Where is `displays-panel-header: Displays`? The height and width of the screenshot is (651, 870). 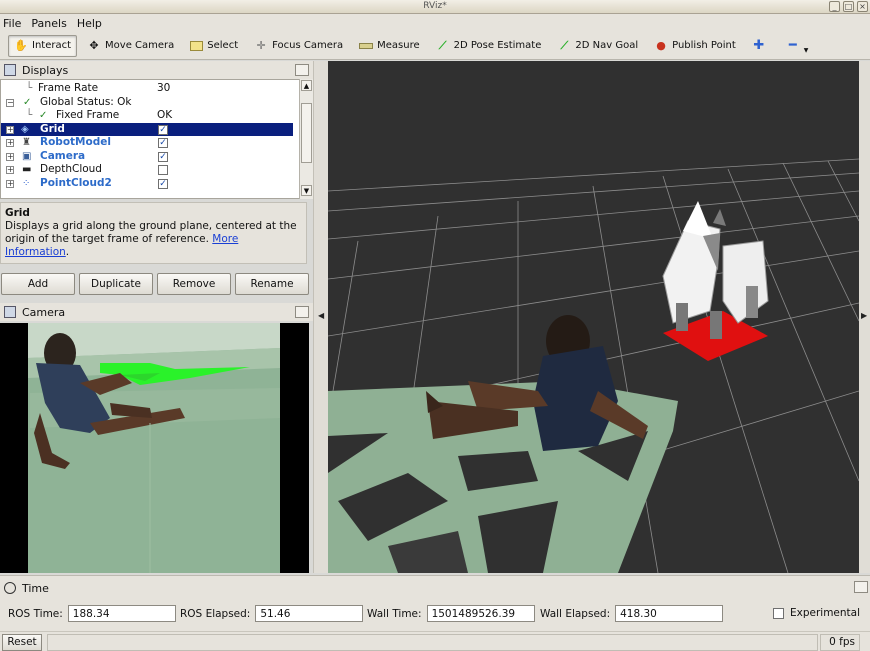 displays-panel-header: Displays is located at coordinates (156, 70).